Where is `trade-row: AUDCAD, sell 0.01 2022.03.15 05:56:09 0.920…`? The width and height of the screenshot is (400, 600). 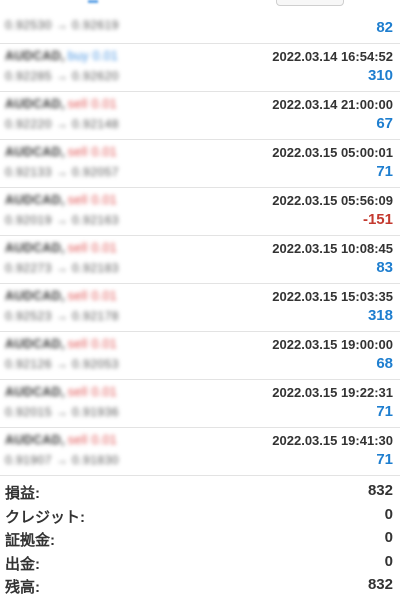
trade-row: AUDCAD, sell 0.01 2022.03.15 05:56:09 0.920… is located at coordinates (200, 212).